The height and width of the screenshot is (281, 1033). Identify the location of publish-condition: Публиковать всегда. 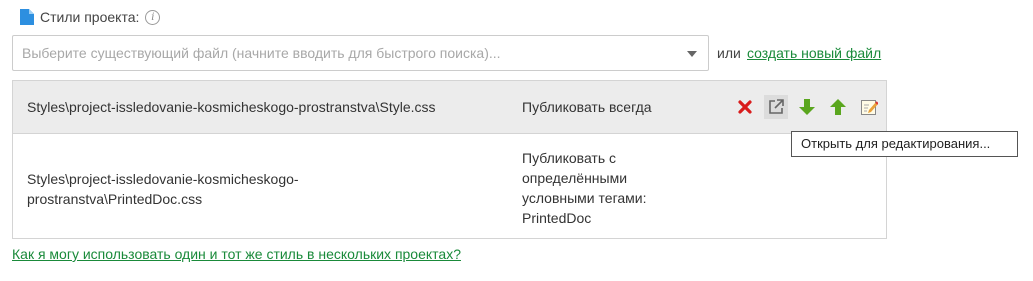
(587, 107).